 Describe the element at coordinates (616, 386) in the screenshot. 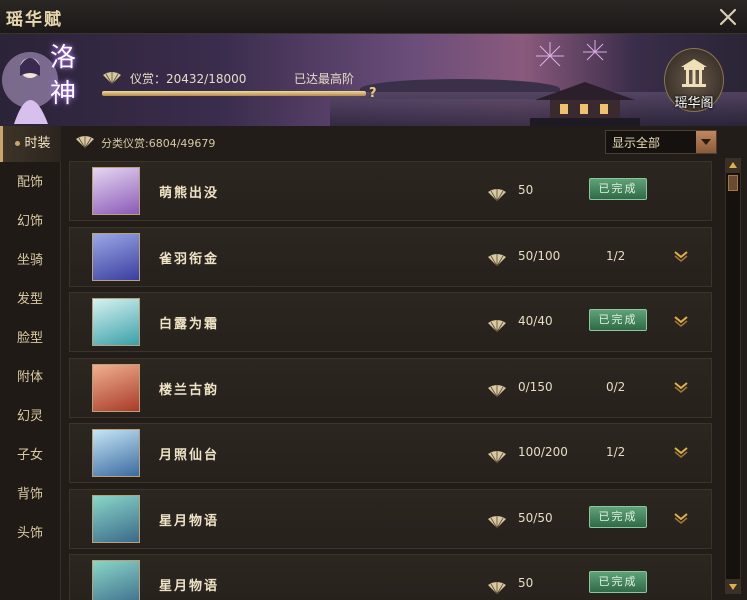

I see `progress-count: 0/2` at that location.